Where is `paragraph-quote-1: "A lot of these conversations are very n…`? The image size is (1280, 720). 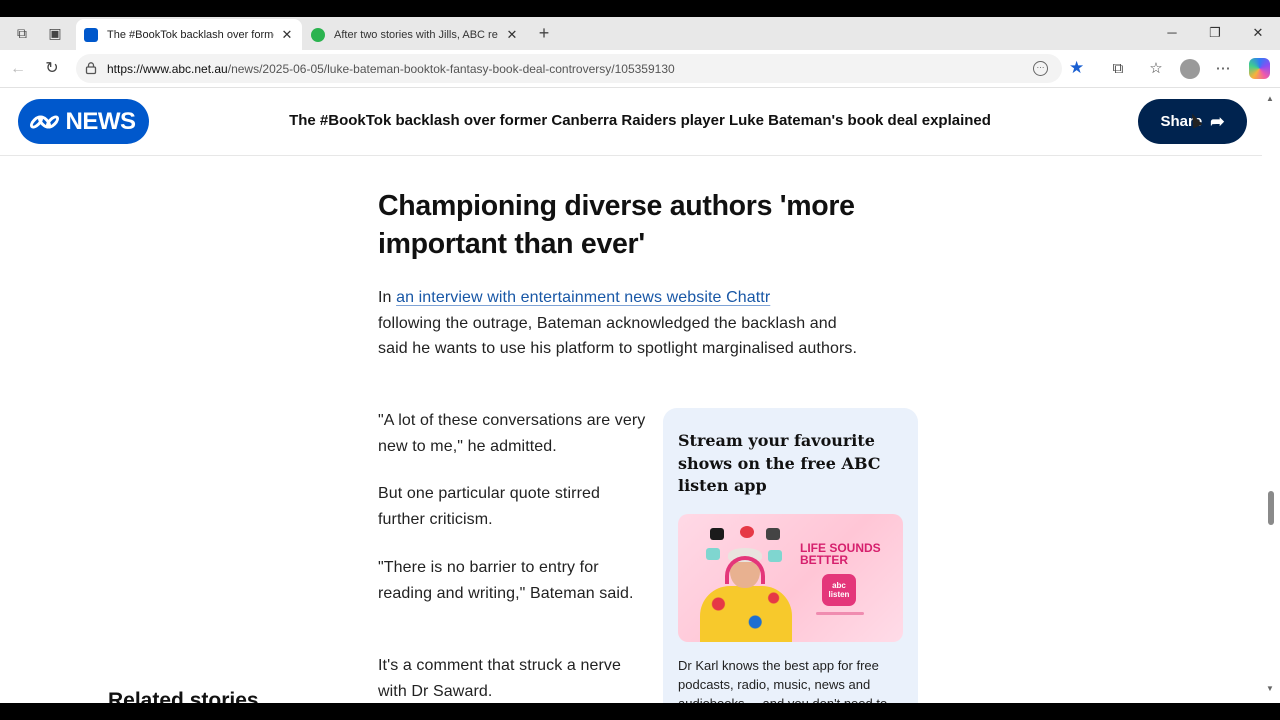
paragraph-quote-1: "A lot of these conversations are very n… is located at coordinates (512, 433).